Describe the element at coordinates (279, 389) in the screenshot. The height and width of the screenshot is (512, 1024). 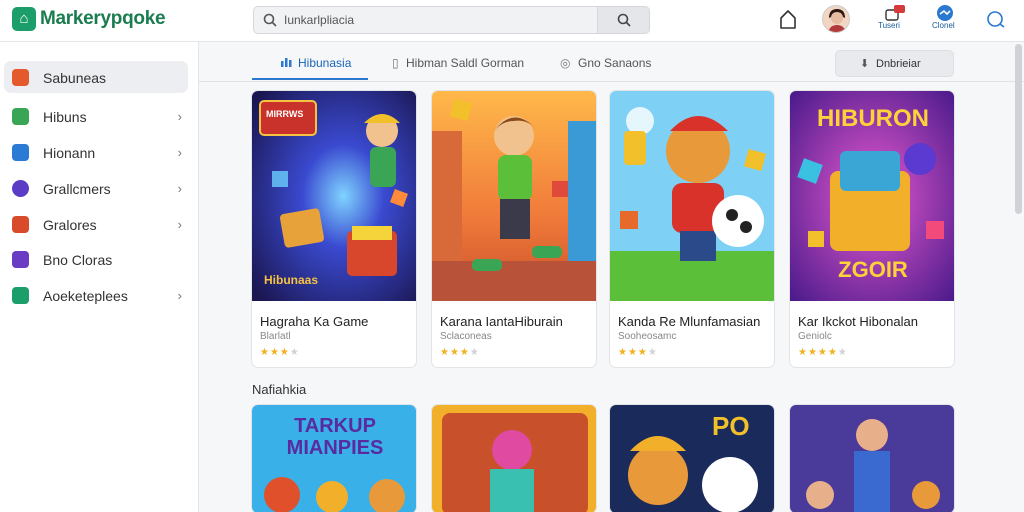
I see `section-heading: Nafiahkia` at that location.